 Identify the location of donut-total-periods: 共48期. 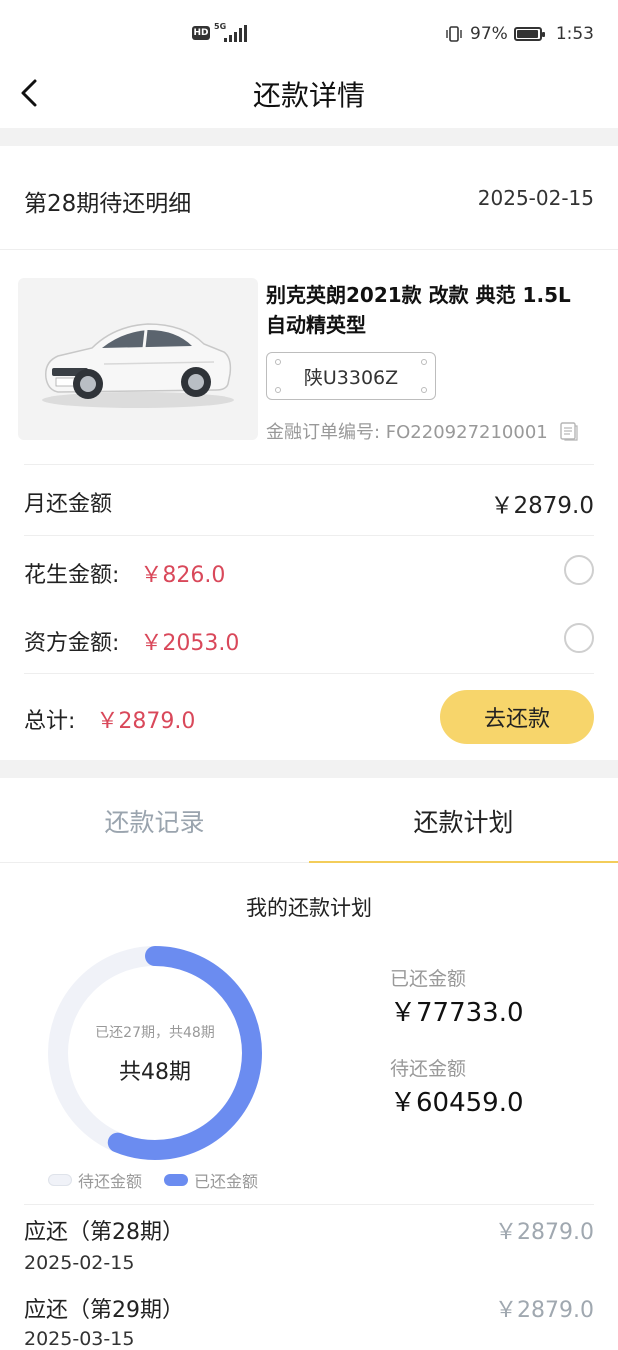
(155, 1072).